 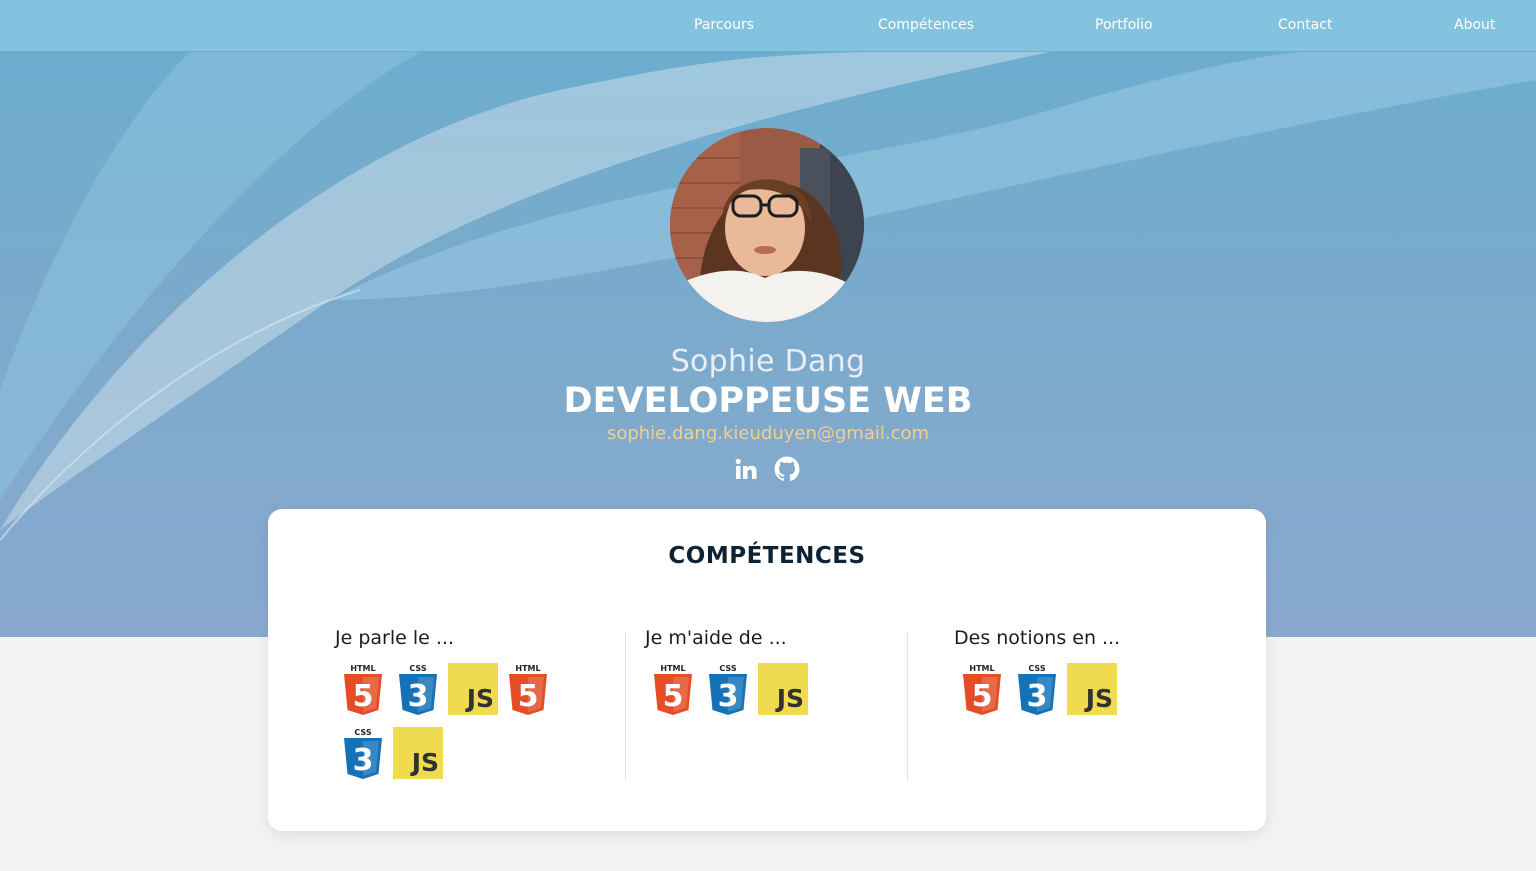 I want to click on skills-title: COMPÉTENCES, so click(x=767, y=556).